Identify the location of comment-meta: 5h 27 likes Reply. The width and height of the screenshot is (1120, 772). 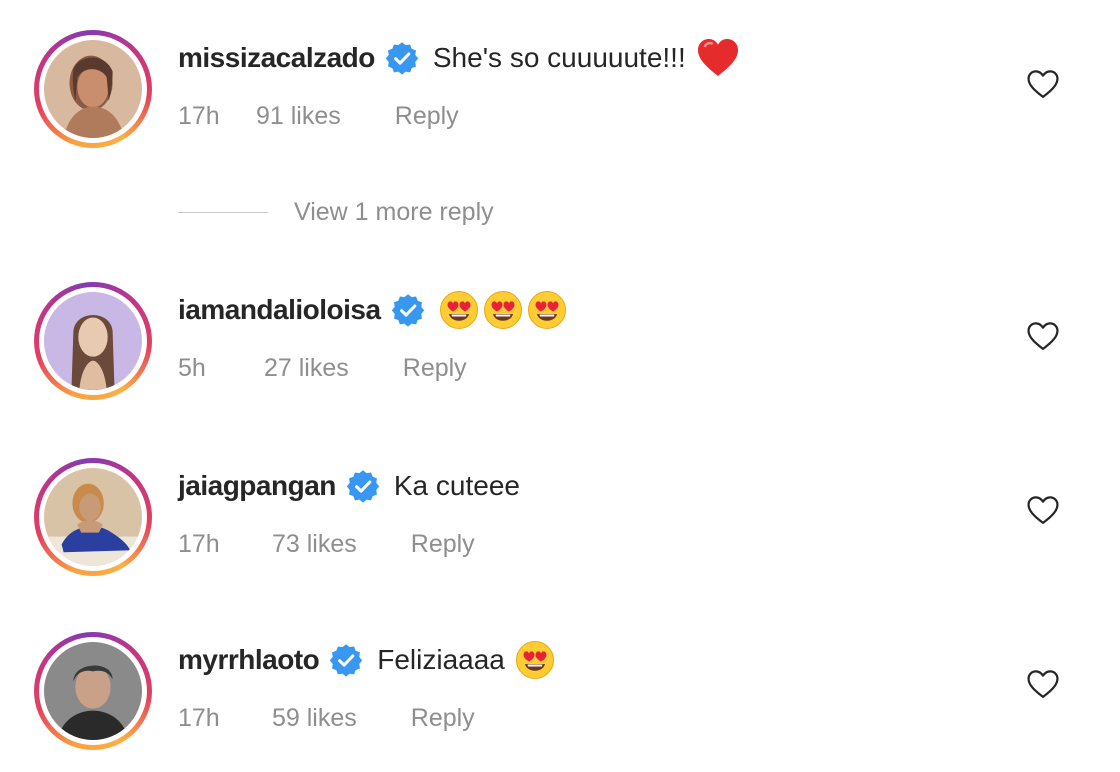
(322, 368).